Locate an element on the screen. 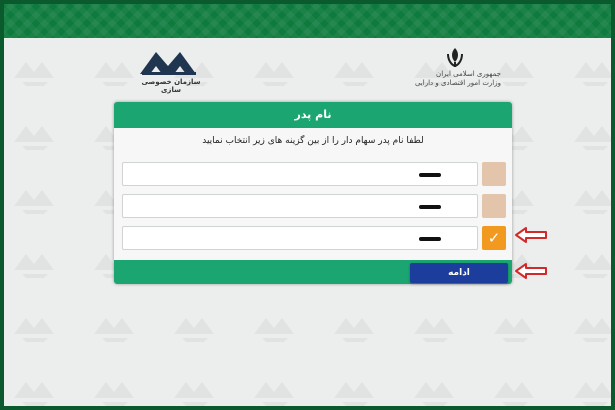 This screenshot has width=615, height=410. continue-button: ادامه is located at coordinates (459, 273).